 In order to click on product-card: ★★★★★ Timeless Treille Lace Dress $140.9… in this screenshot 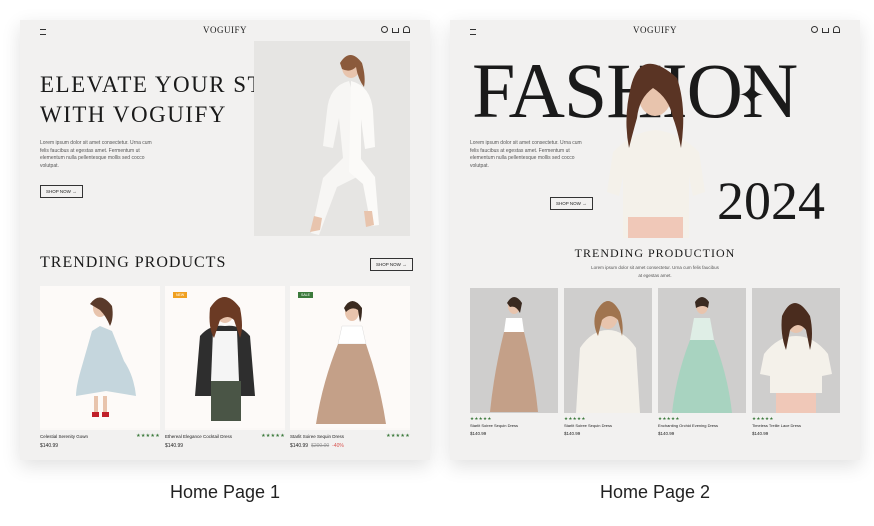, I will do `click(796, 362)`.